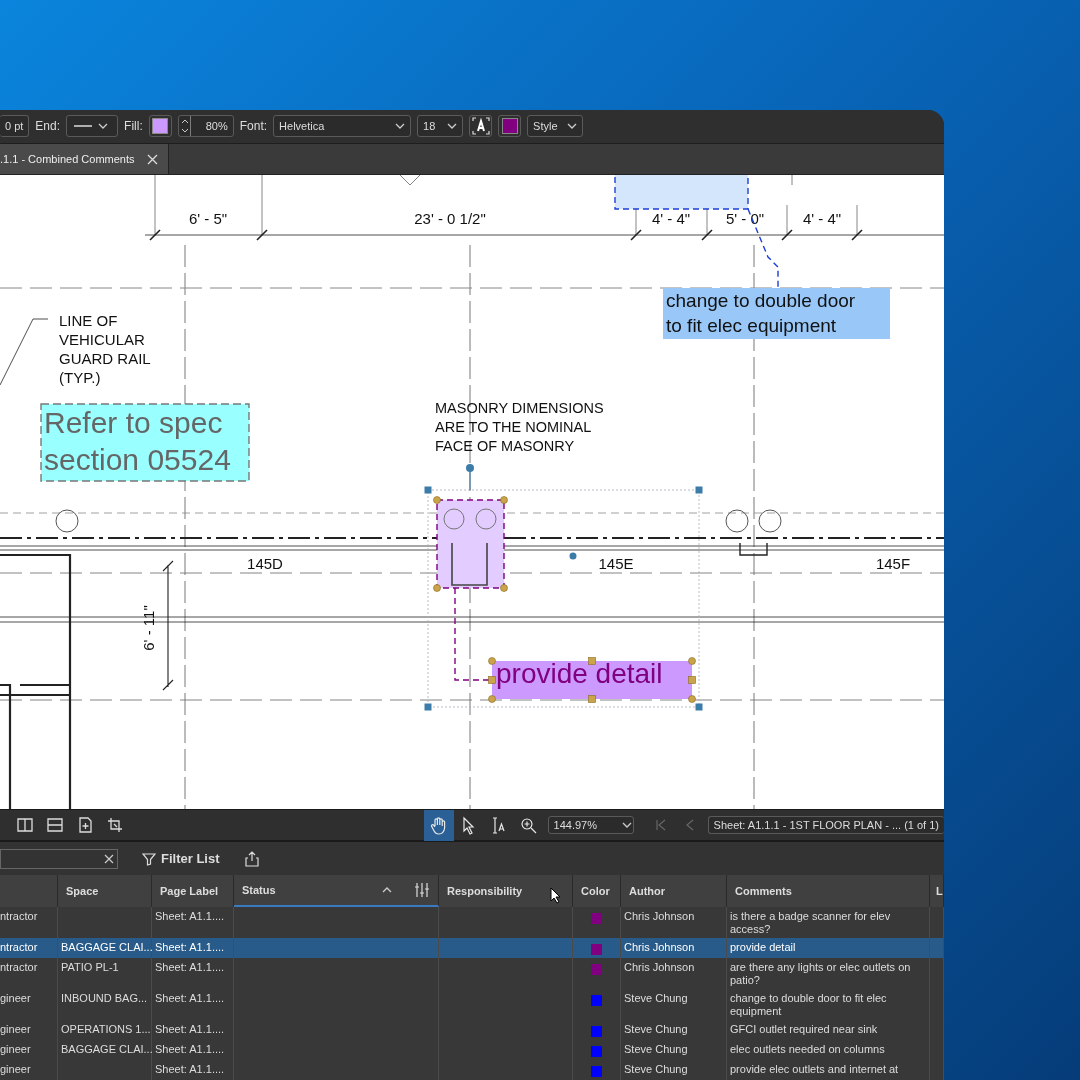  What do you see at coordinates (253, 126) in the screenshot?
I see `font-label: Font:` at bounding box center [253, 126].